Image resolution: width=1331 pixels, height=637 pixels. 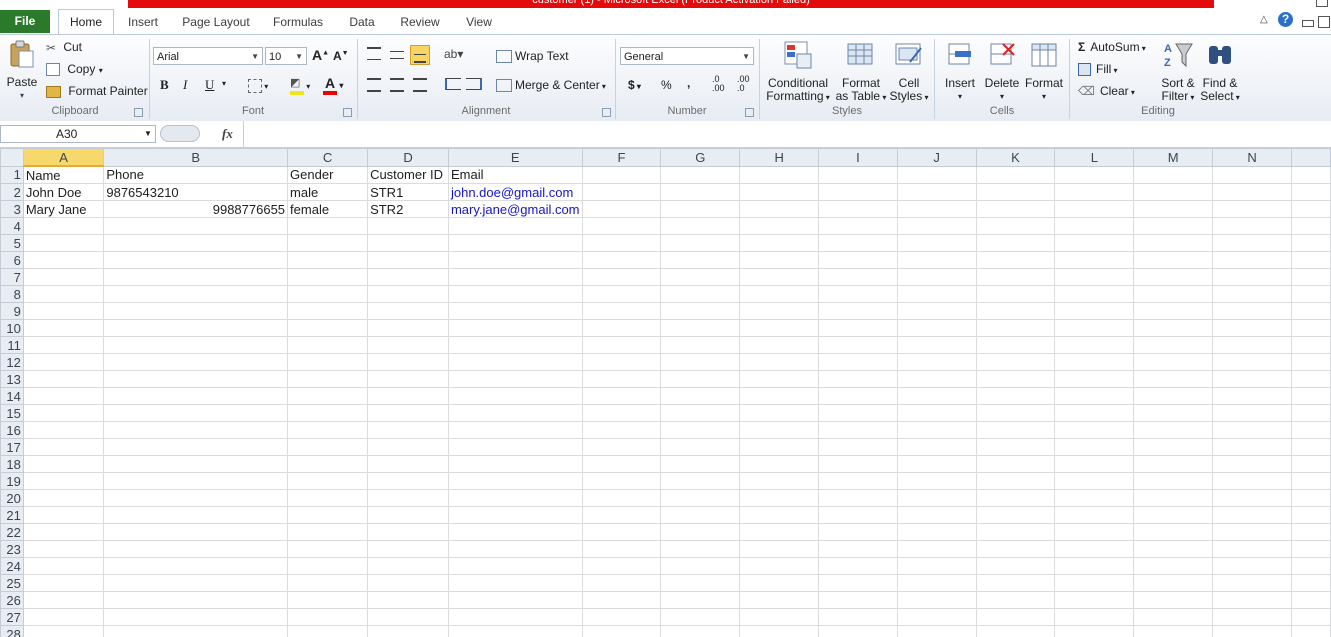 I want to click on column-header-i: I, so click(x=858, y=157).